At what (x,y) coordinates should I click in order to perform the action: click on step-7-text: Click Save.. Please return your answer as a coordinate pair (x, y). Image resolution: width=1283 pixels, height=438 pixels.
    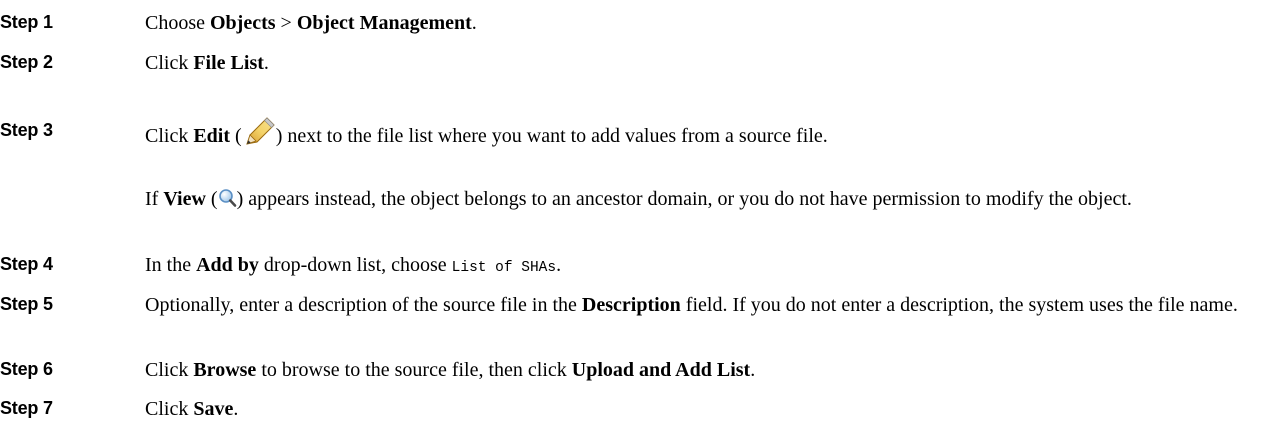
    Looking at the image, I should click on (712, 409).